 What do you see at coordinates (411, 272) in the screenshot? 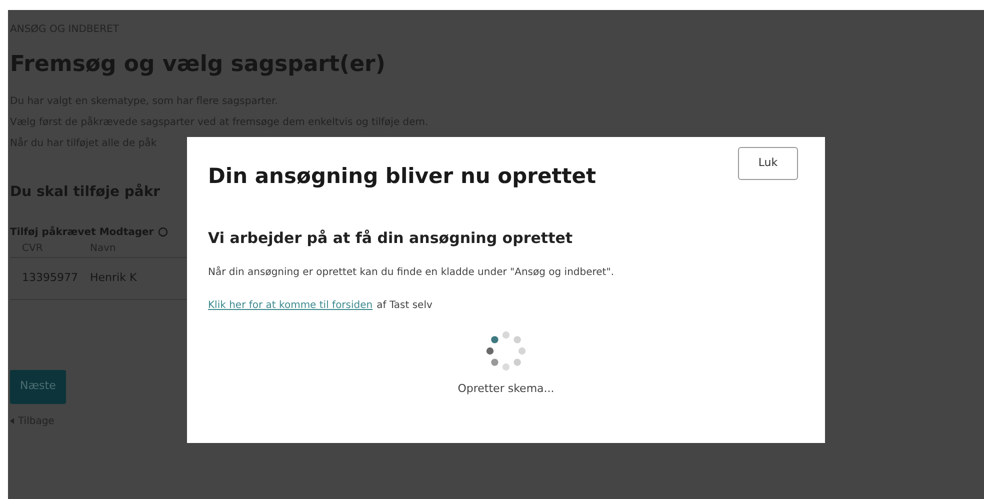
I see `modal-text: Når din ansøgning er oprettet kan du finde en kladde under "Ansøg og indberet".` at bounding box center [411, 272].